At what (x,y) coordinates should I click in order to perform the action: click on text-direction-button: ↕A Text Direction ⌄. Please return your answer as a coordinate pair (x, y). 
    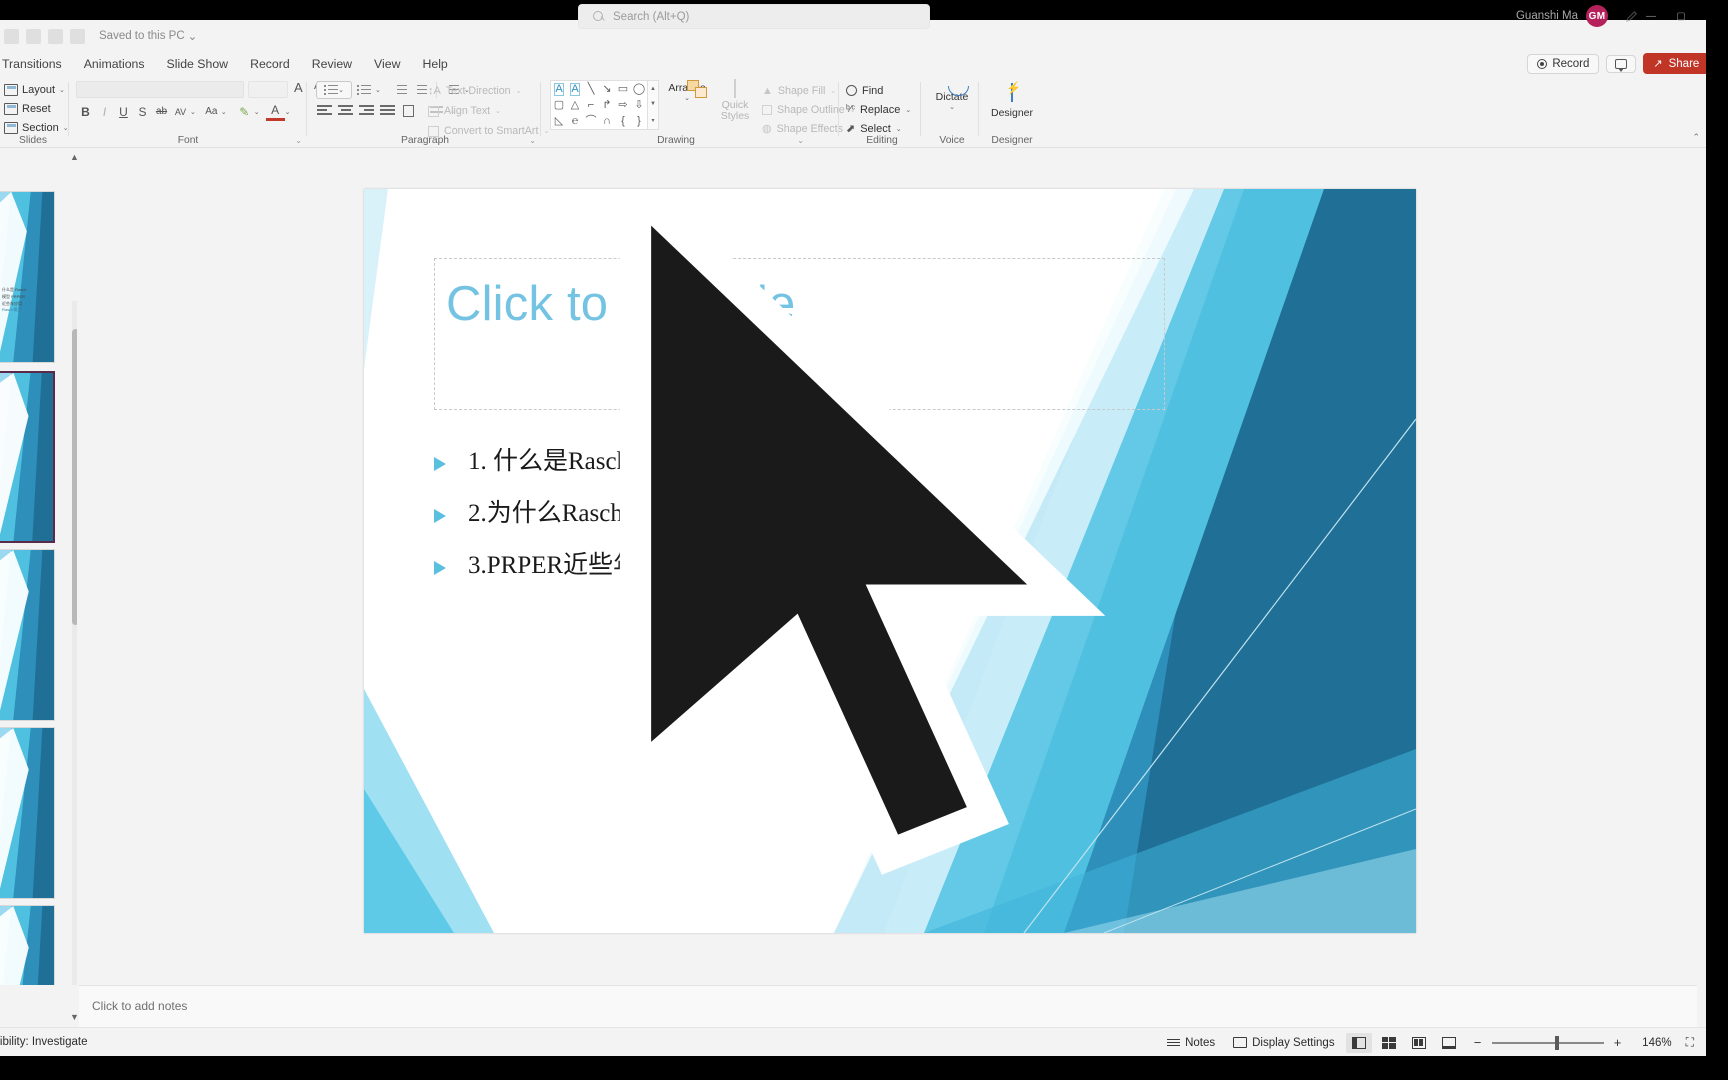
    Looking at the image, I should click on (488, 91).